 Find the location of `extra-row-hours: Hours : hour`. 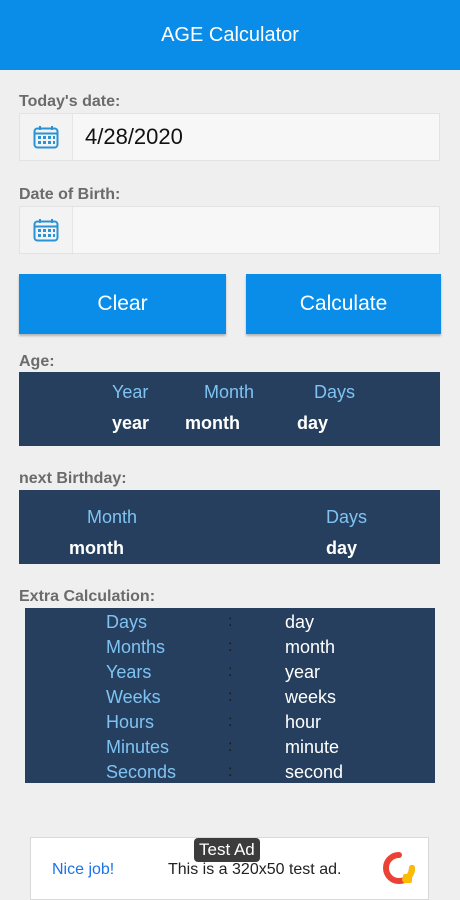

extra-row-hours: Hours : hour is located at coordinates (230, 722).